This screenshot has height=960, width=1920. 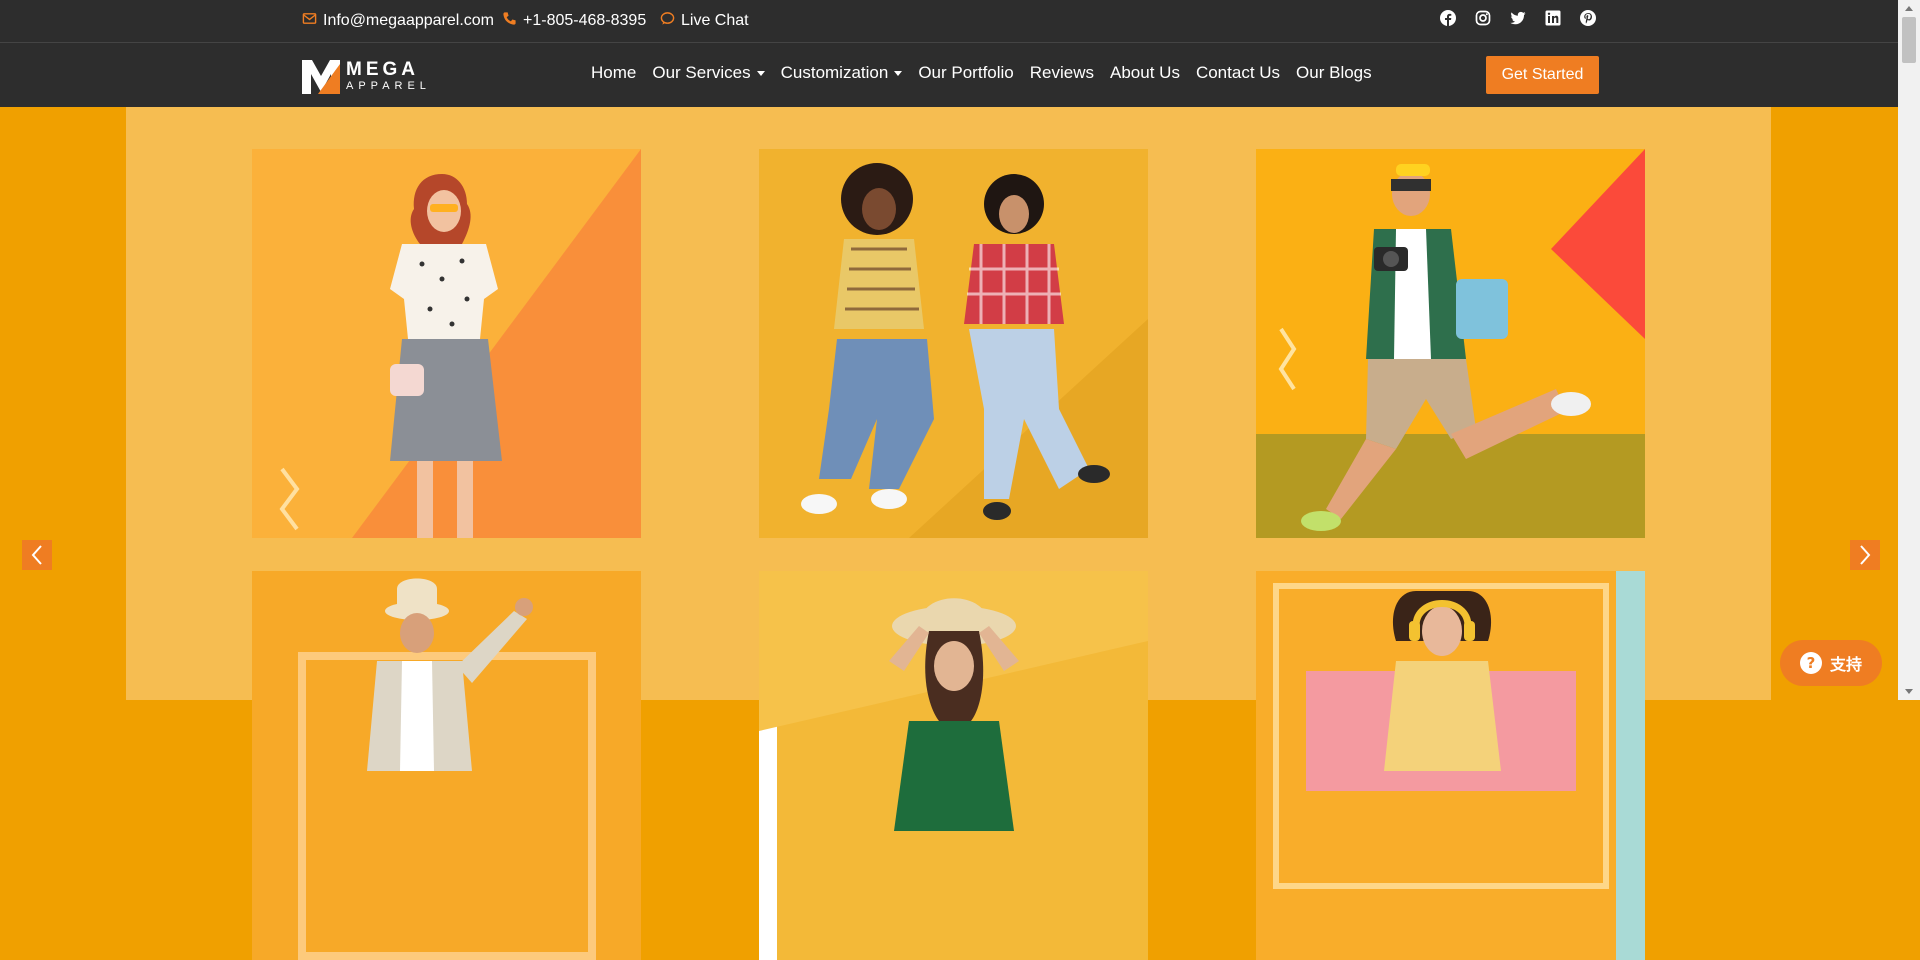 What do you see at coordinates (1450, 343) in the screenshot?
I see `man-with-camera-jumping-photo` at bounding box center [1450, 343].